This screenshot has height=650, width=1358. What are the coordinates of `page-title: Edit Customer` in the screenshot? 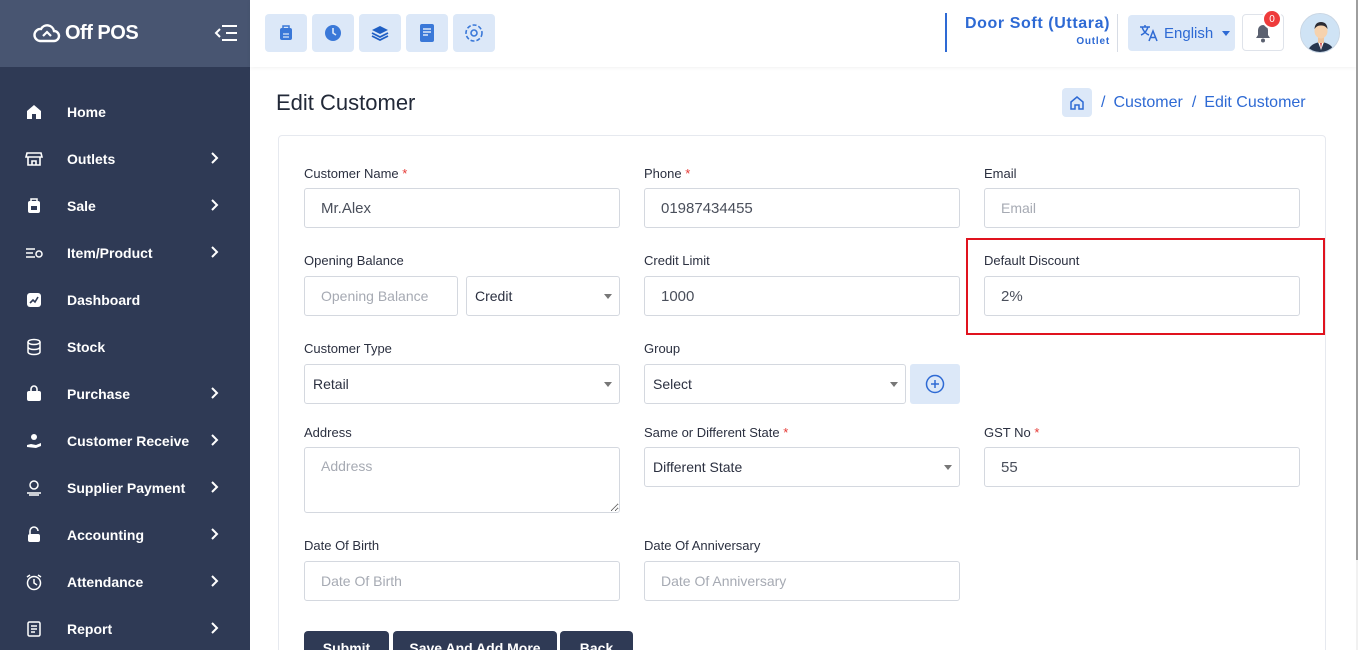 It's located at (346, 102).